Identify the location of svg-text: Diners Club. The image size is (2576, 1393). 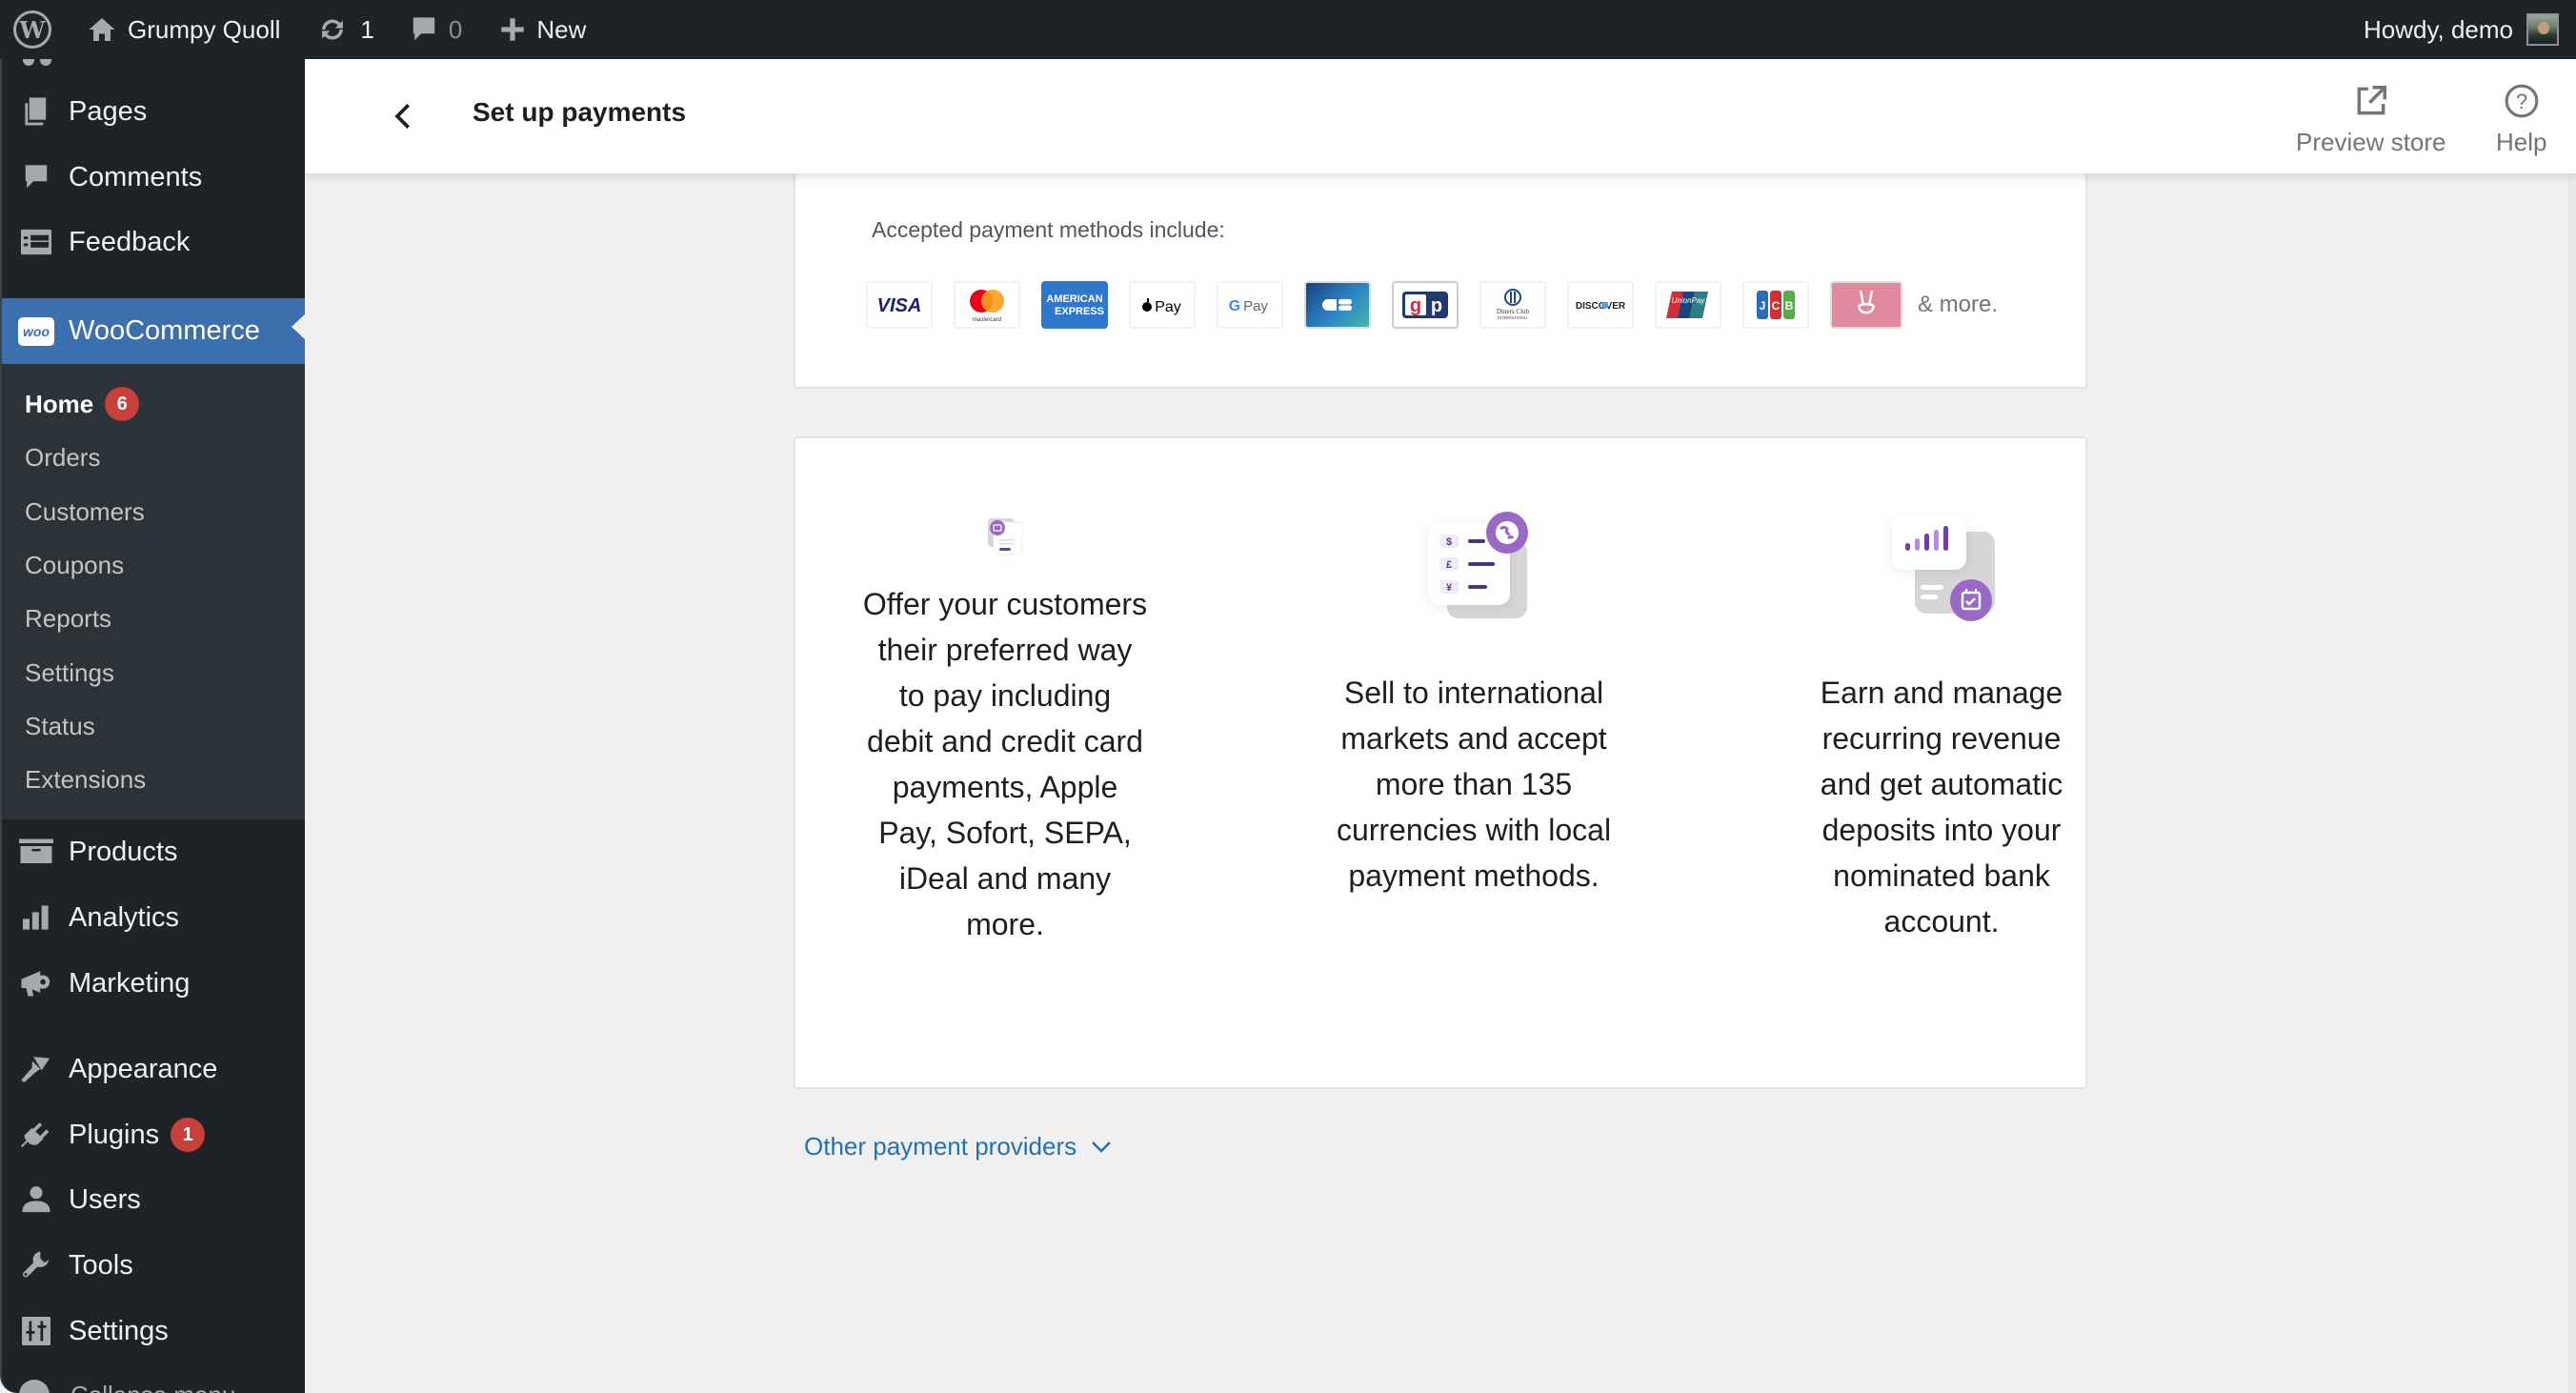
(1514, 311).